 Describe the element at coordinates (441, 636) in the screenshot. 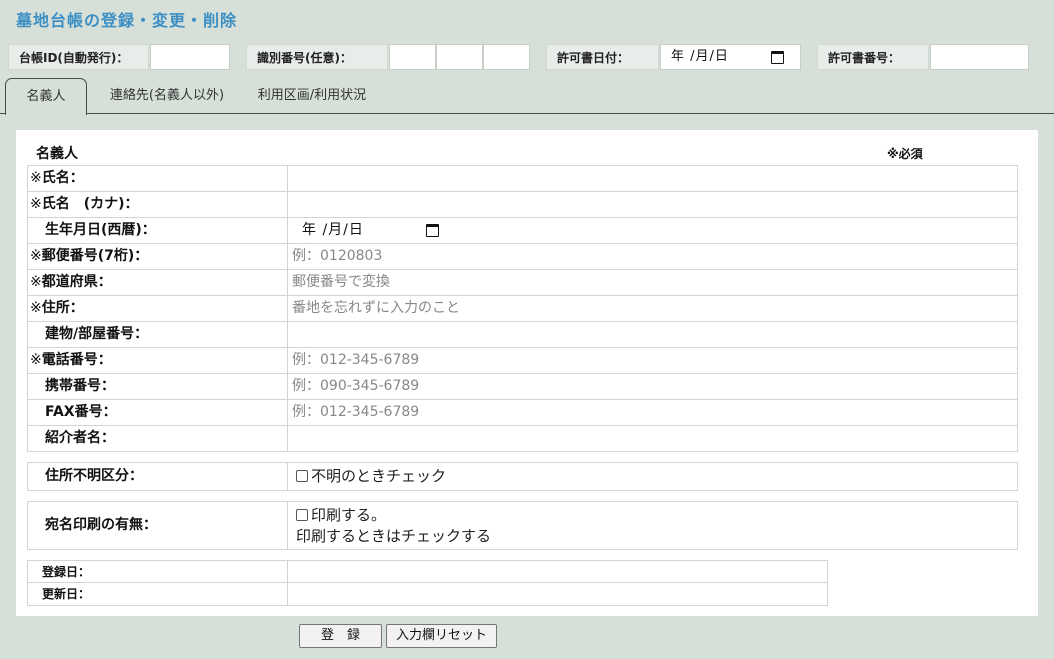

I see `reset-button: 入力欄リセット` at that location.